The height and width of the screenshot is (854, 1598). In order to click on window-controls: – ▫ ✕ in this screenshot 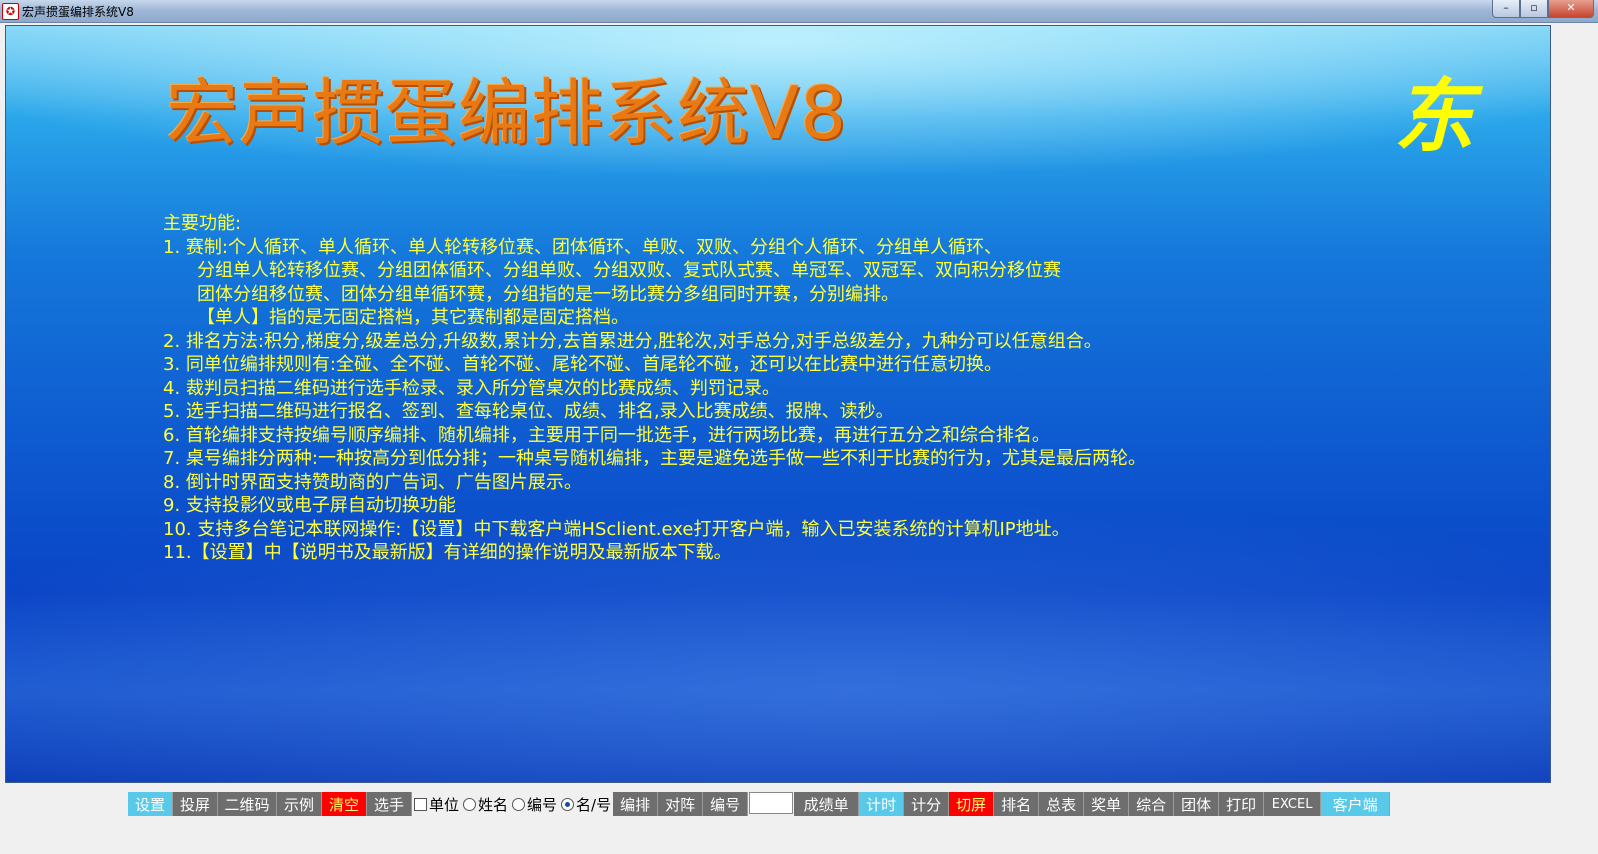, I will do `click(1543, 9)`.